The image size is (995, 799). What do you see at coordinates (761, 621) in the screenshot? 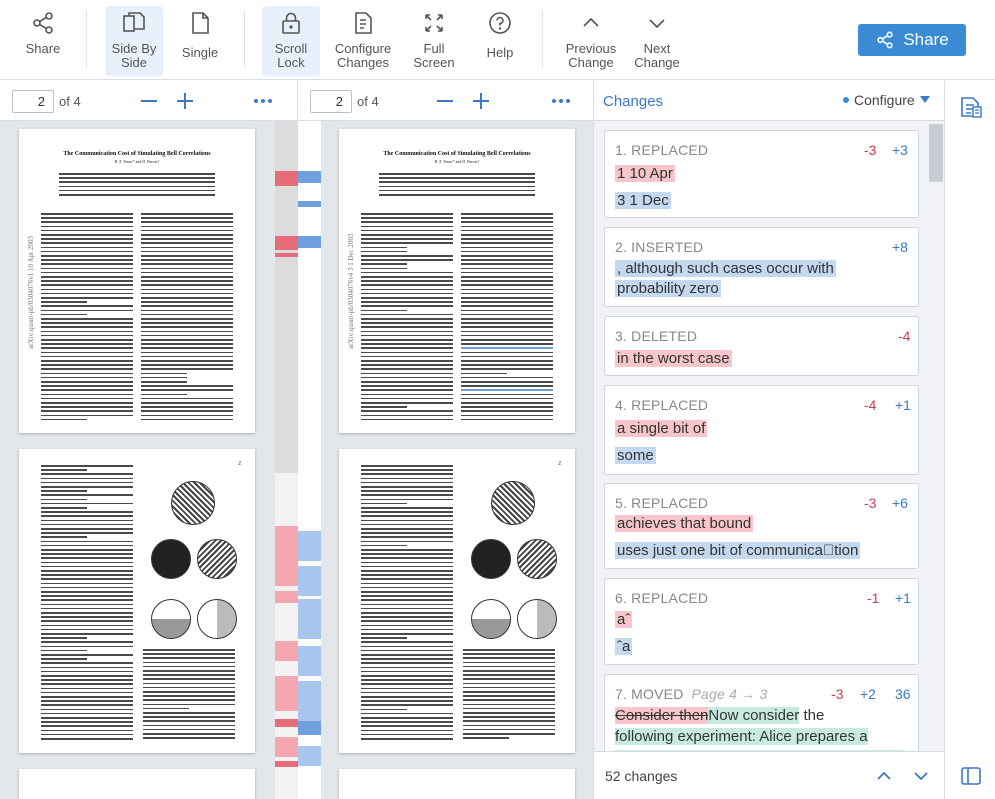
I see `change-card: 6. REPLACED -1 +1 aˆ ˆa` at bounding box center [761, 621].